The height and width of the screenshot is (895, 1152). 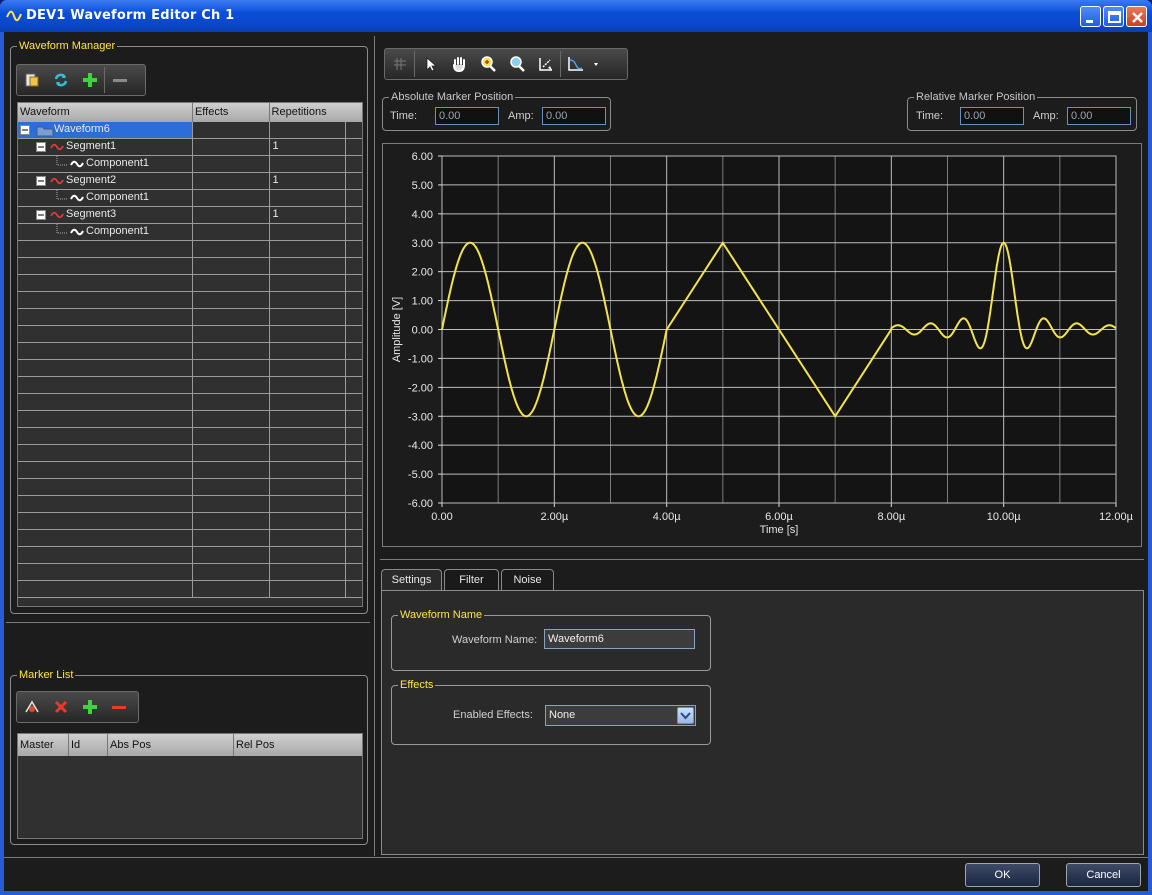 What do you see at coordinates (190, 147) in the screenshot?
I see `tree-row: Segment1 1` at bounding box center [190, 147].